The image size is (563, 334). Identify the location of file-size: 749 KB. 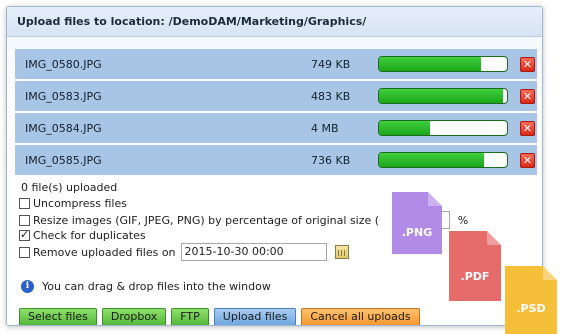
(331, 64).